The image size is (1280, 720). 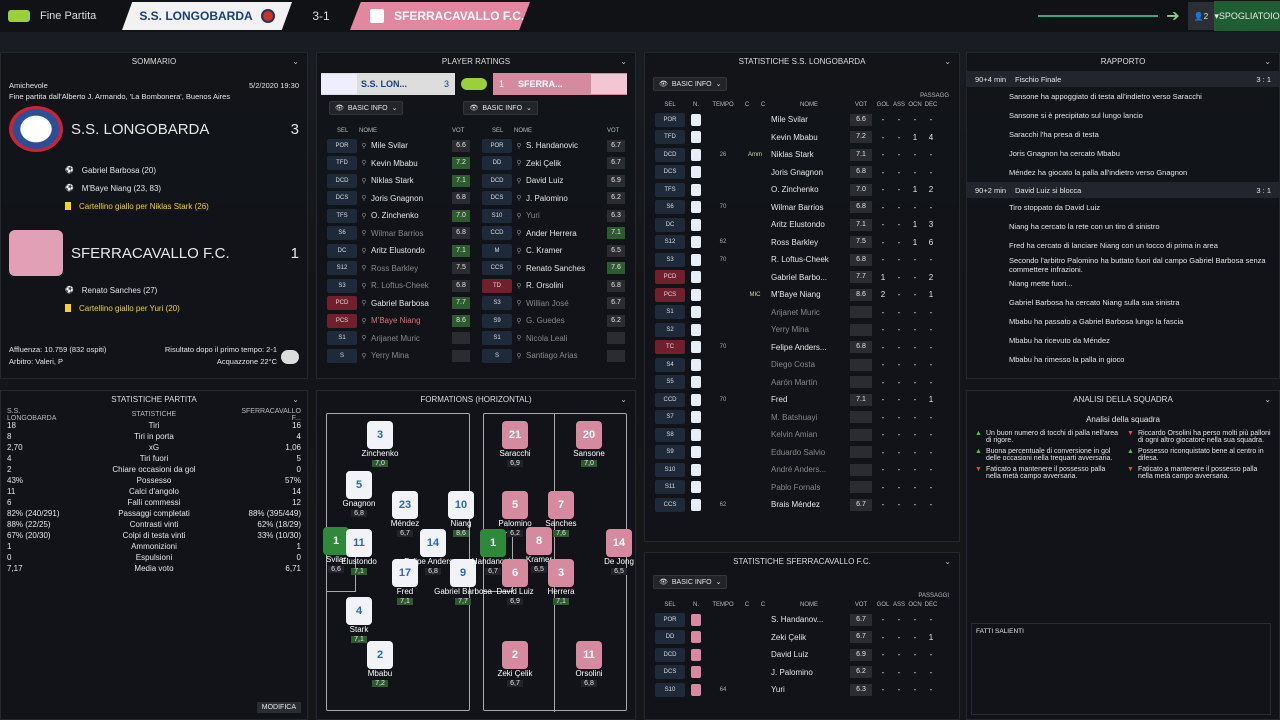 What do you see at coordinates (207, 16) in the screenshot?
I see `home-team-tab: S.S. LONGOBARDA` at bounding box center [207, 16].